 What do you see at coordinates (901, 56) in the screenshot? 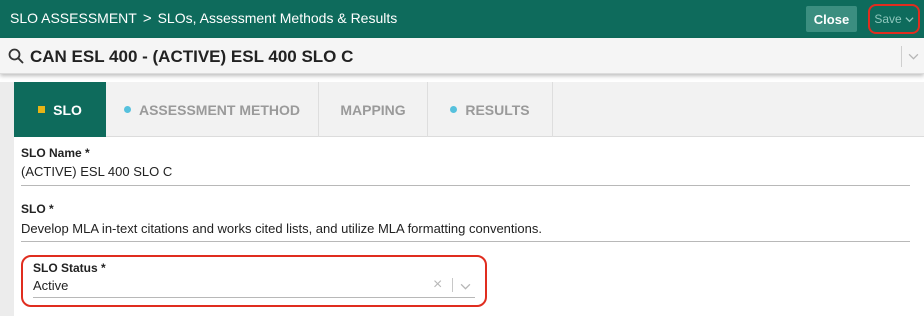
I see `header-divider` at bounding box center [901, 56].